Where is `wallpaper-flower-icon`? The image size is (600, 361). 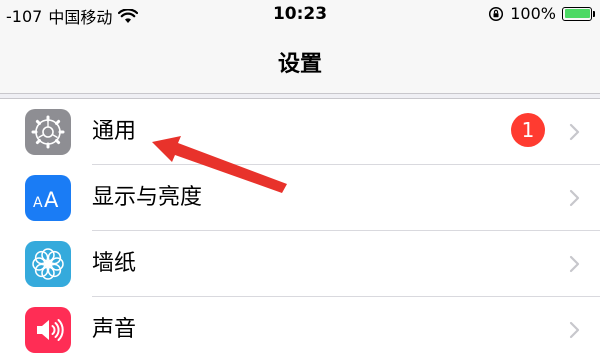
wallpaper-flower-icon is located at coordinates (48, 264).